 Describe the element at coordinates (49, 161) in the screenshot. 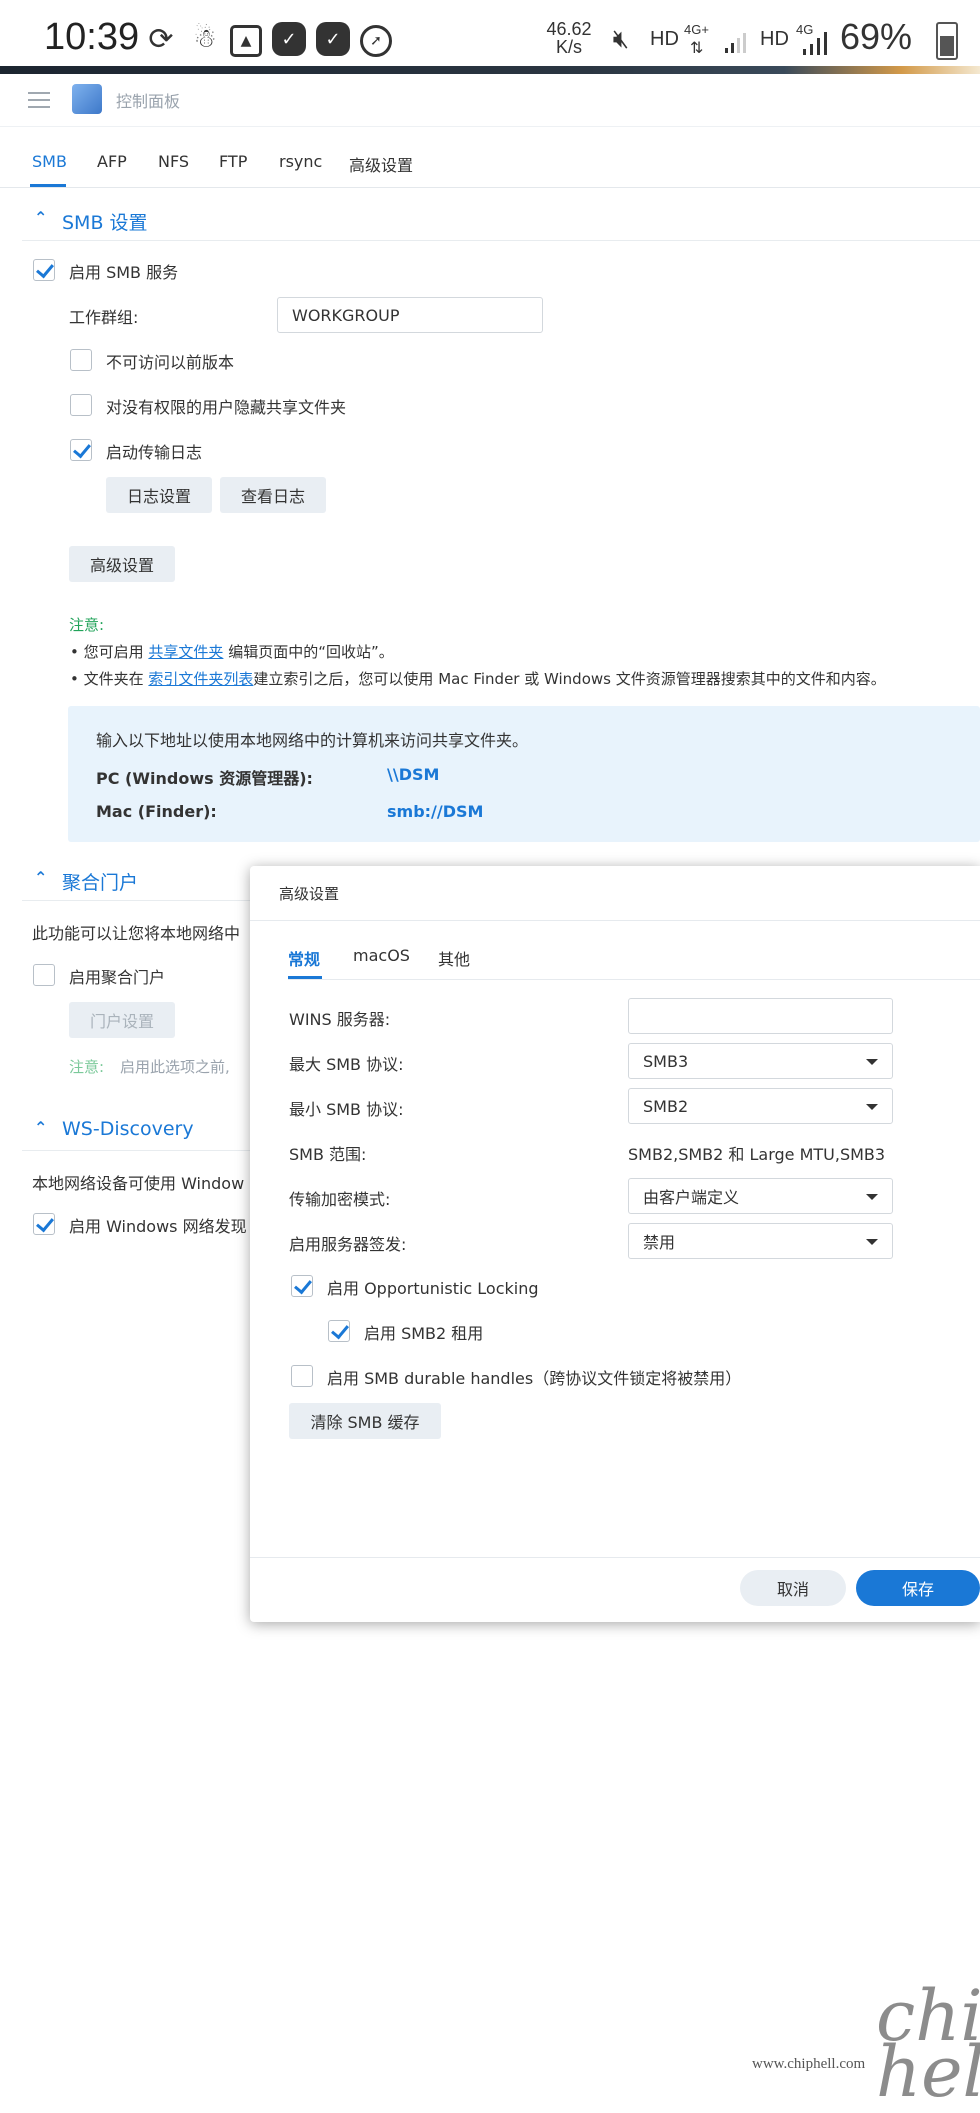

I see `tab-smb: SMB` at that location.